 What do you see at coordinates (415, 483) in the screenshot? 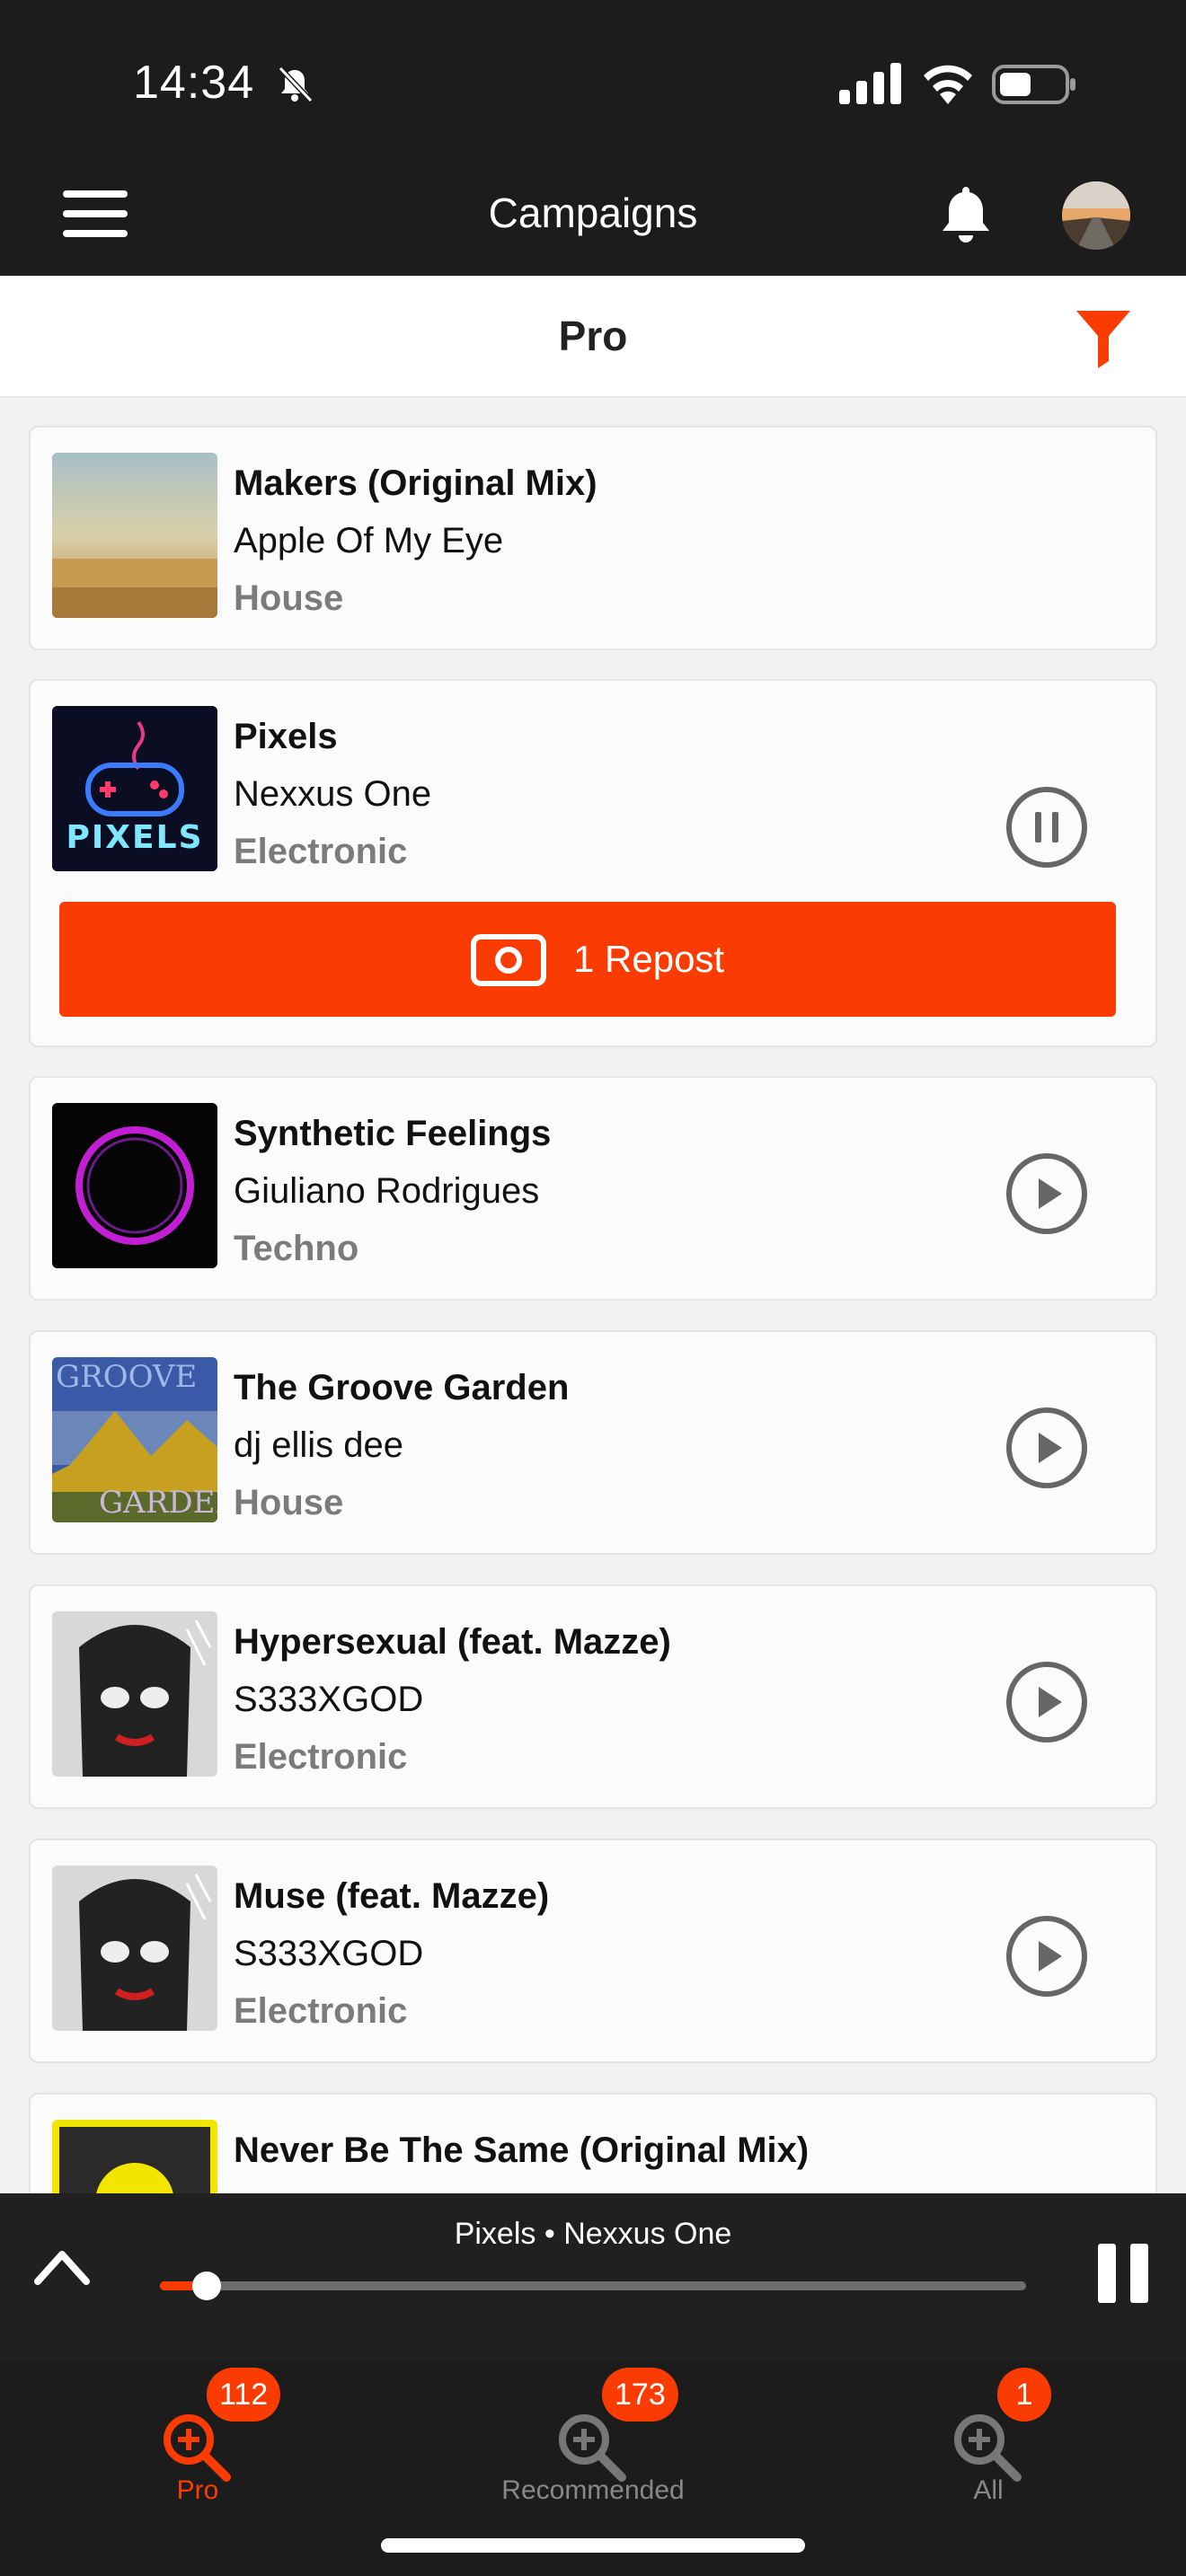
I see `track-title: Makers (Original Mix)` at bounding box center [415, 483].